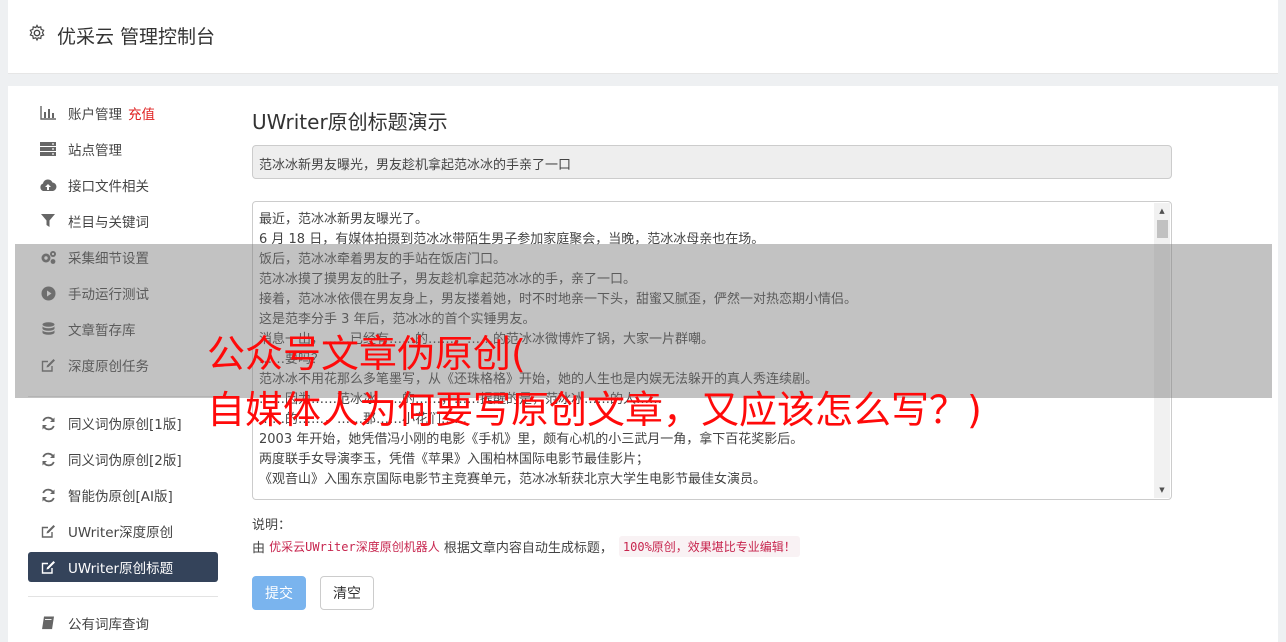 The width and height of the screenshot is (1286, 642). I want to click on sidebar-divider, so click(123, 596).